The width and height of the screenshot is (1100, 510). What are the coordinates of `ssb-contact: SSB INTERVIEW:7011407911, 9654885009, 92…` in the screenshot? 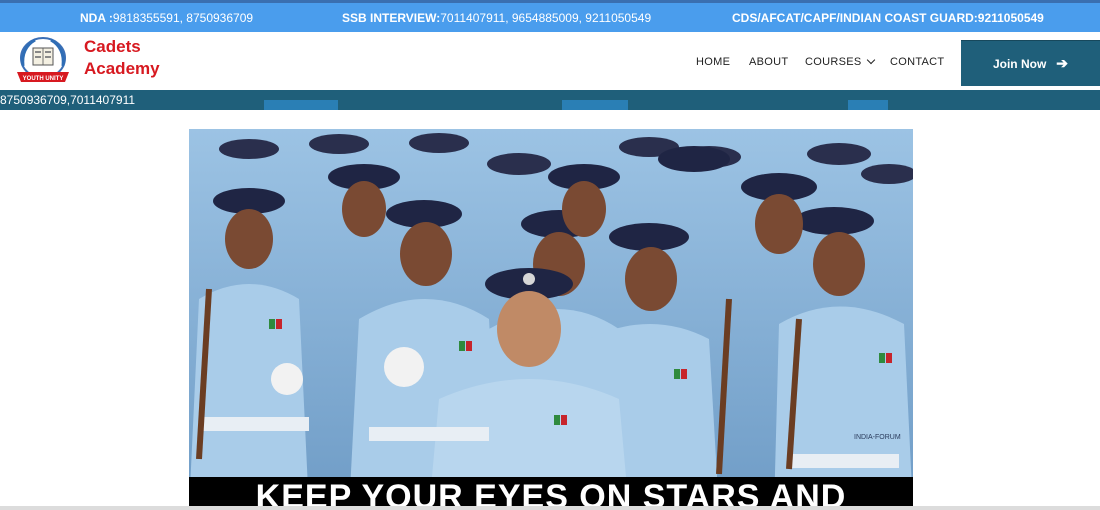 It's located at (497, 18).